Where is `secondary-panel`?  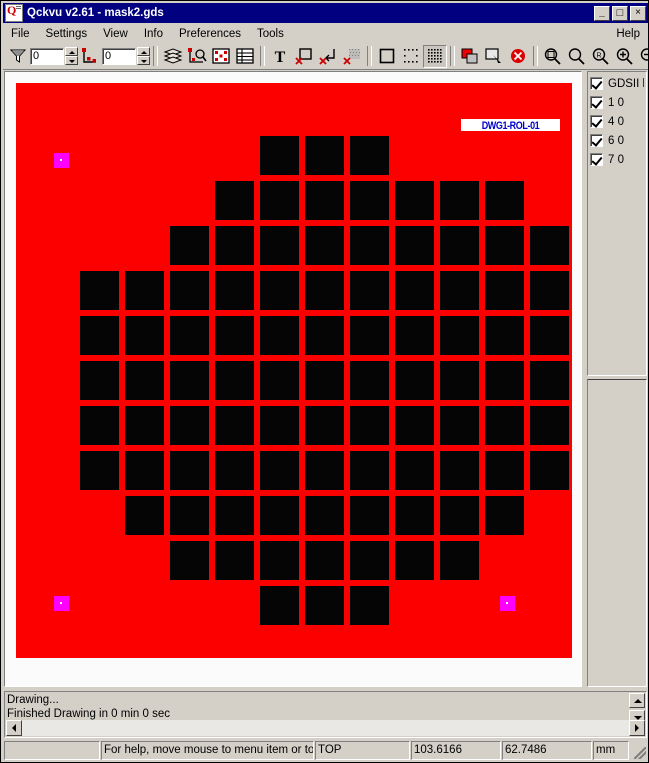 secondary-panel is located at coordinates (617, 533).